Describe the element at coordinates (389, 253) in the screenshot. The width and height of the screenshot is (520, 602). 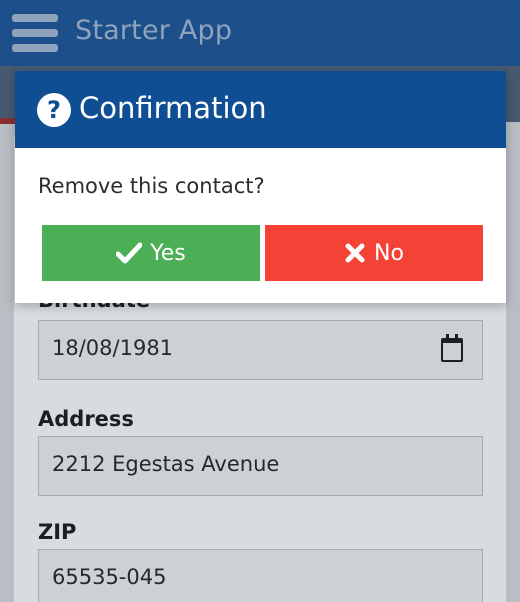
I see `no-button-label: No` at that location.